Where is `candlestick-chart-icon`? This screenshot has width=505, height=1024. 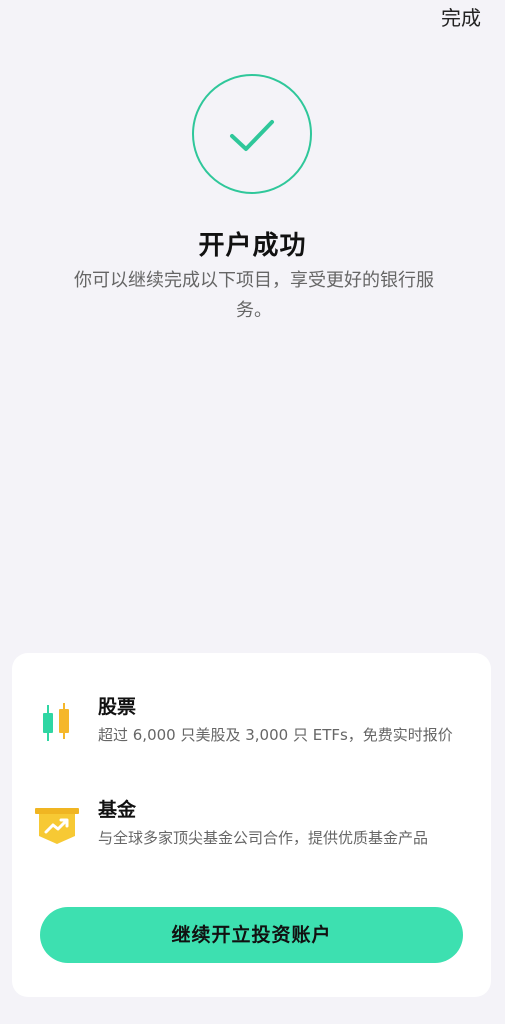 candlestick-chart-icon is located at coordinates (57, 722).